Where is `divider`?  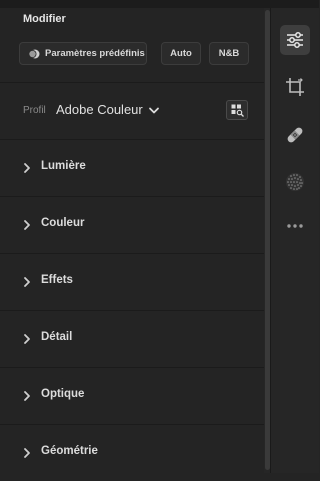 divider is located at coordinates (132, 82).